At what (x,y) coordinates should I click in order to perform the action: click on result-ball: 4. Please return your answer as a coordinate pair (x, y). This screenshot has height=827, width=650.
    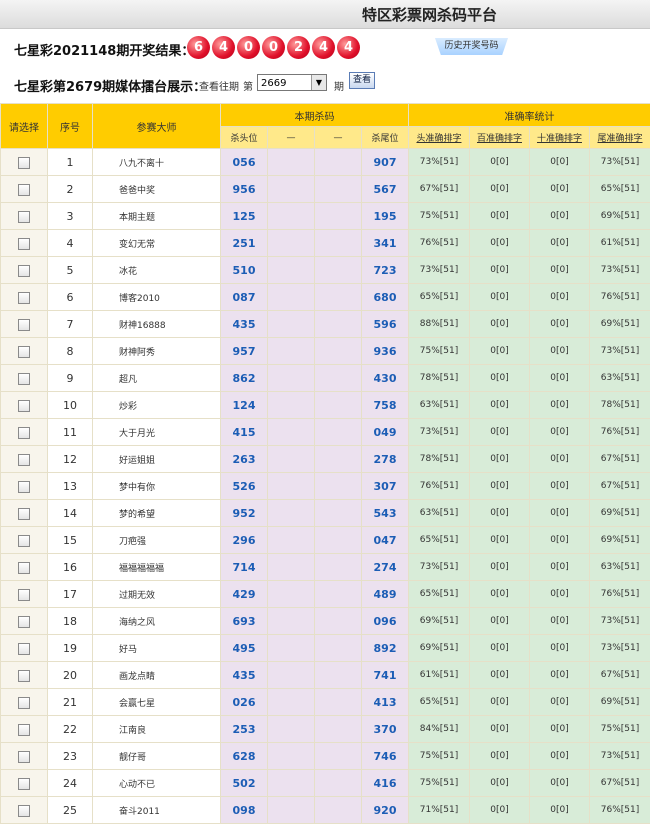
    Looking at the image, I should click on (223, 47).